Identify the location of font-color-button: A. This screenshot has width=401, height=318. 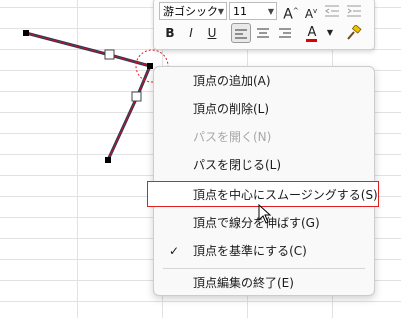
(312, 33).